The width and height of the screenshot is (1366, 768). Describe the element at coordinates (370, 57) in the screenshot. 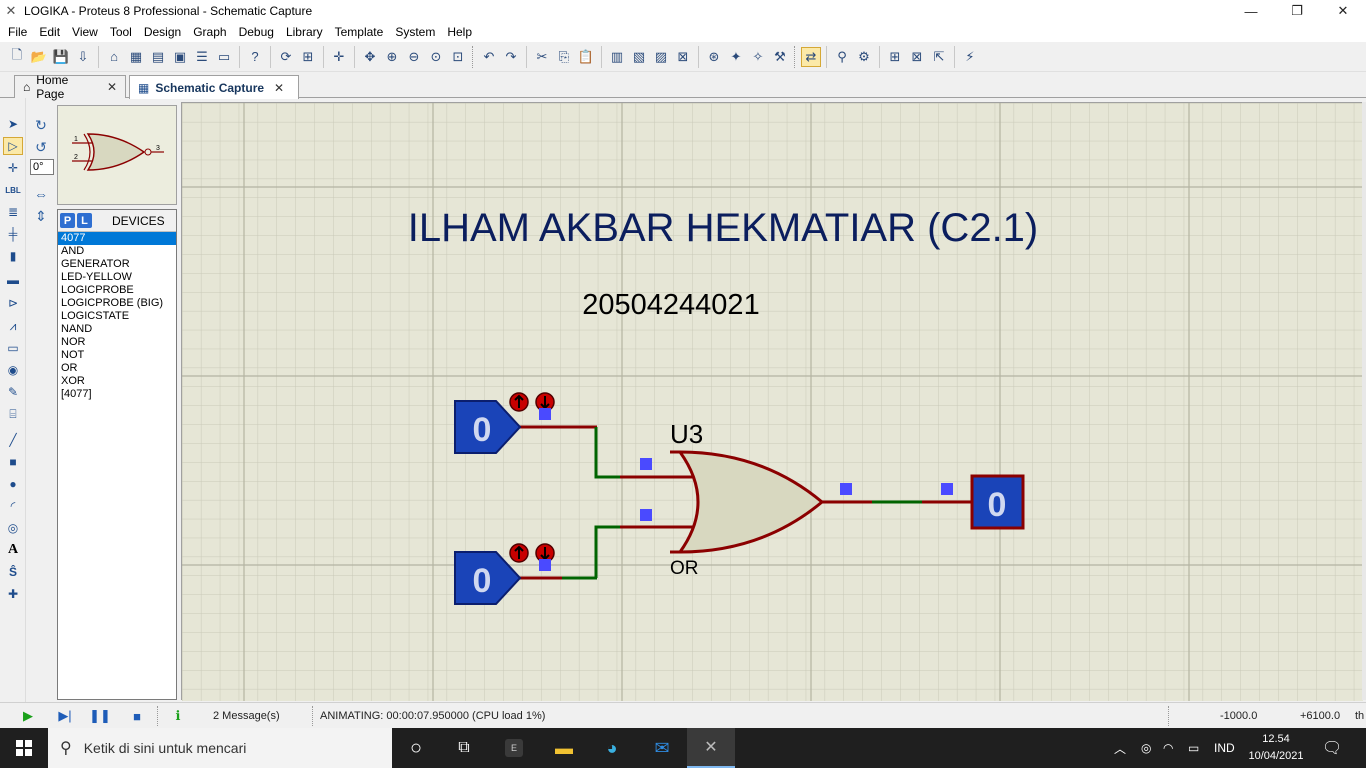

I see `pan-icon: ✥` at that location.